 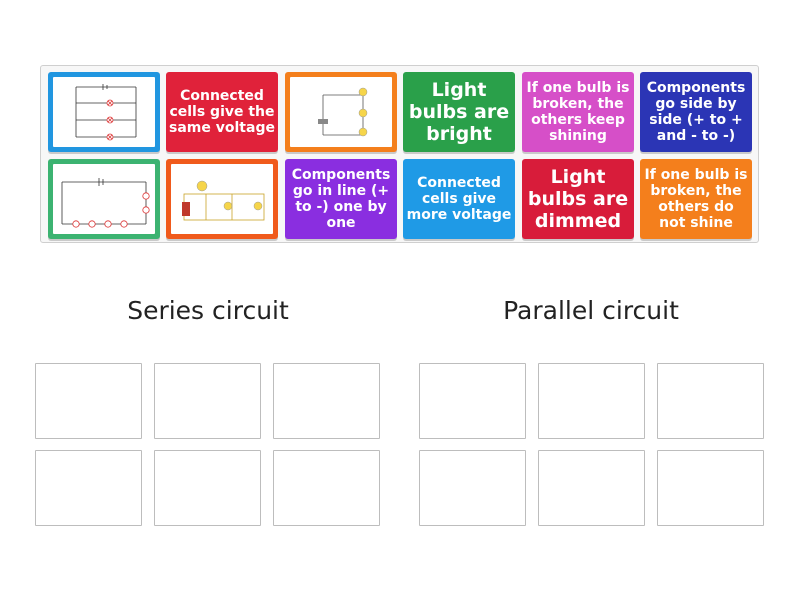 I want to click on card-text: Light bulbs are bright, so click(x=459, y=112).